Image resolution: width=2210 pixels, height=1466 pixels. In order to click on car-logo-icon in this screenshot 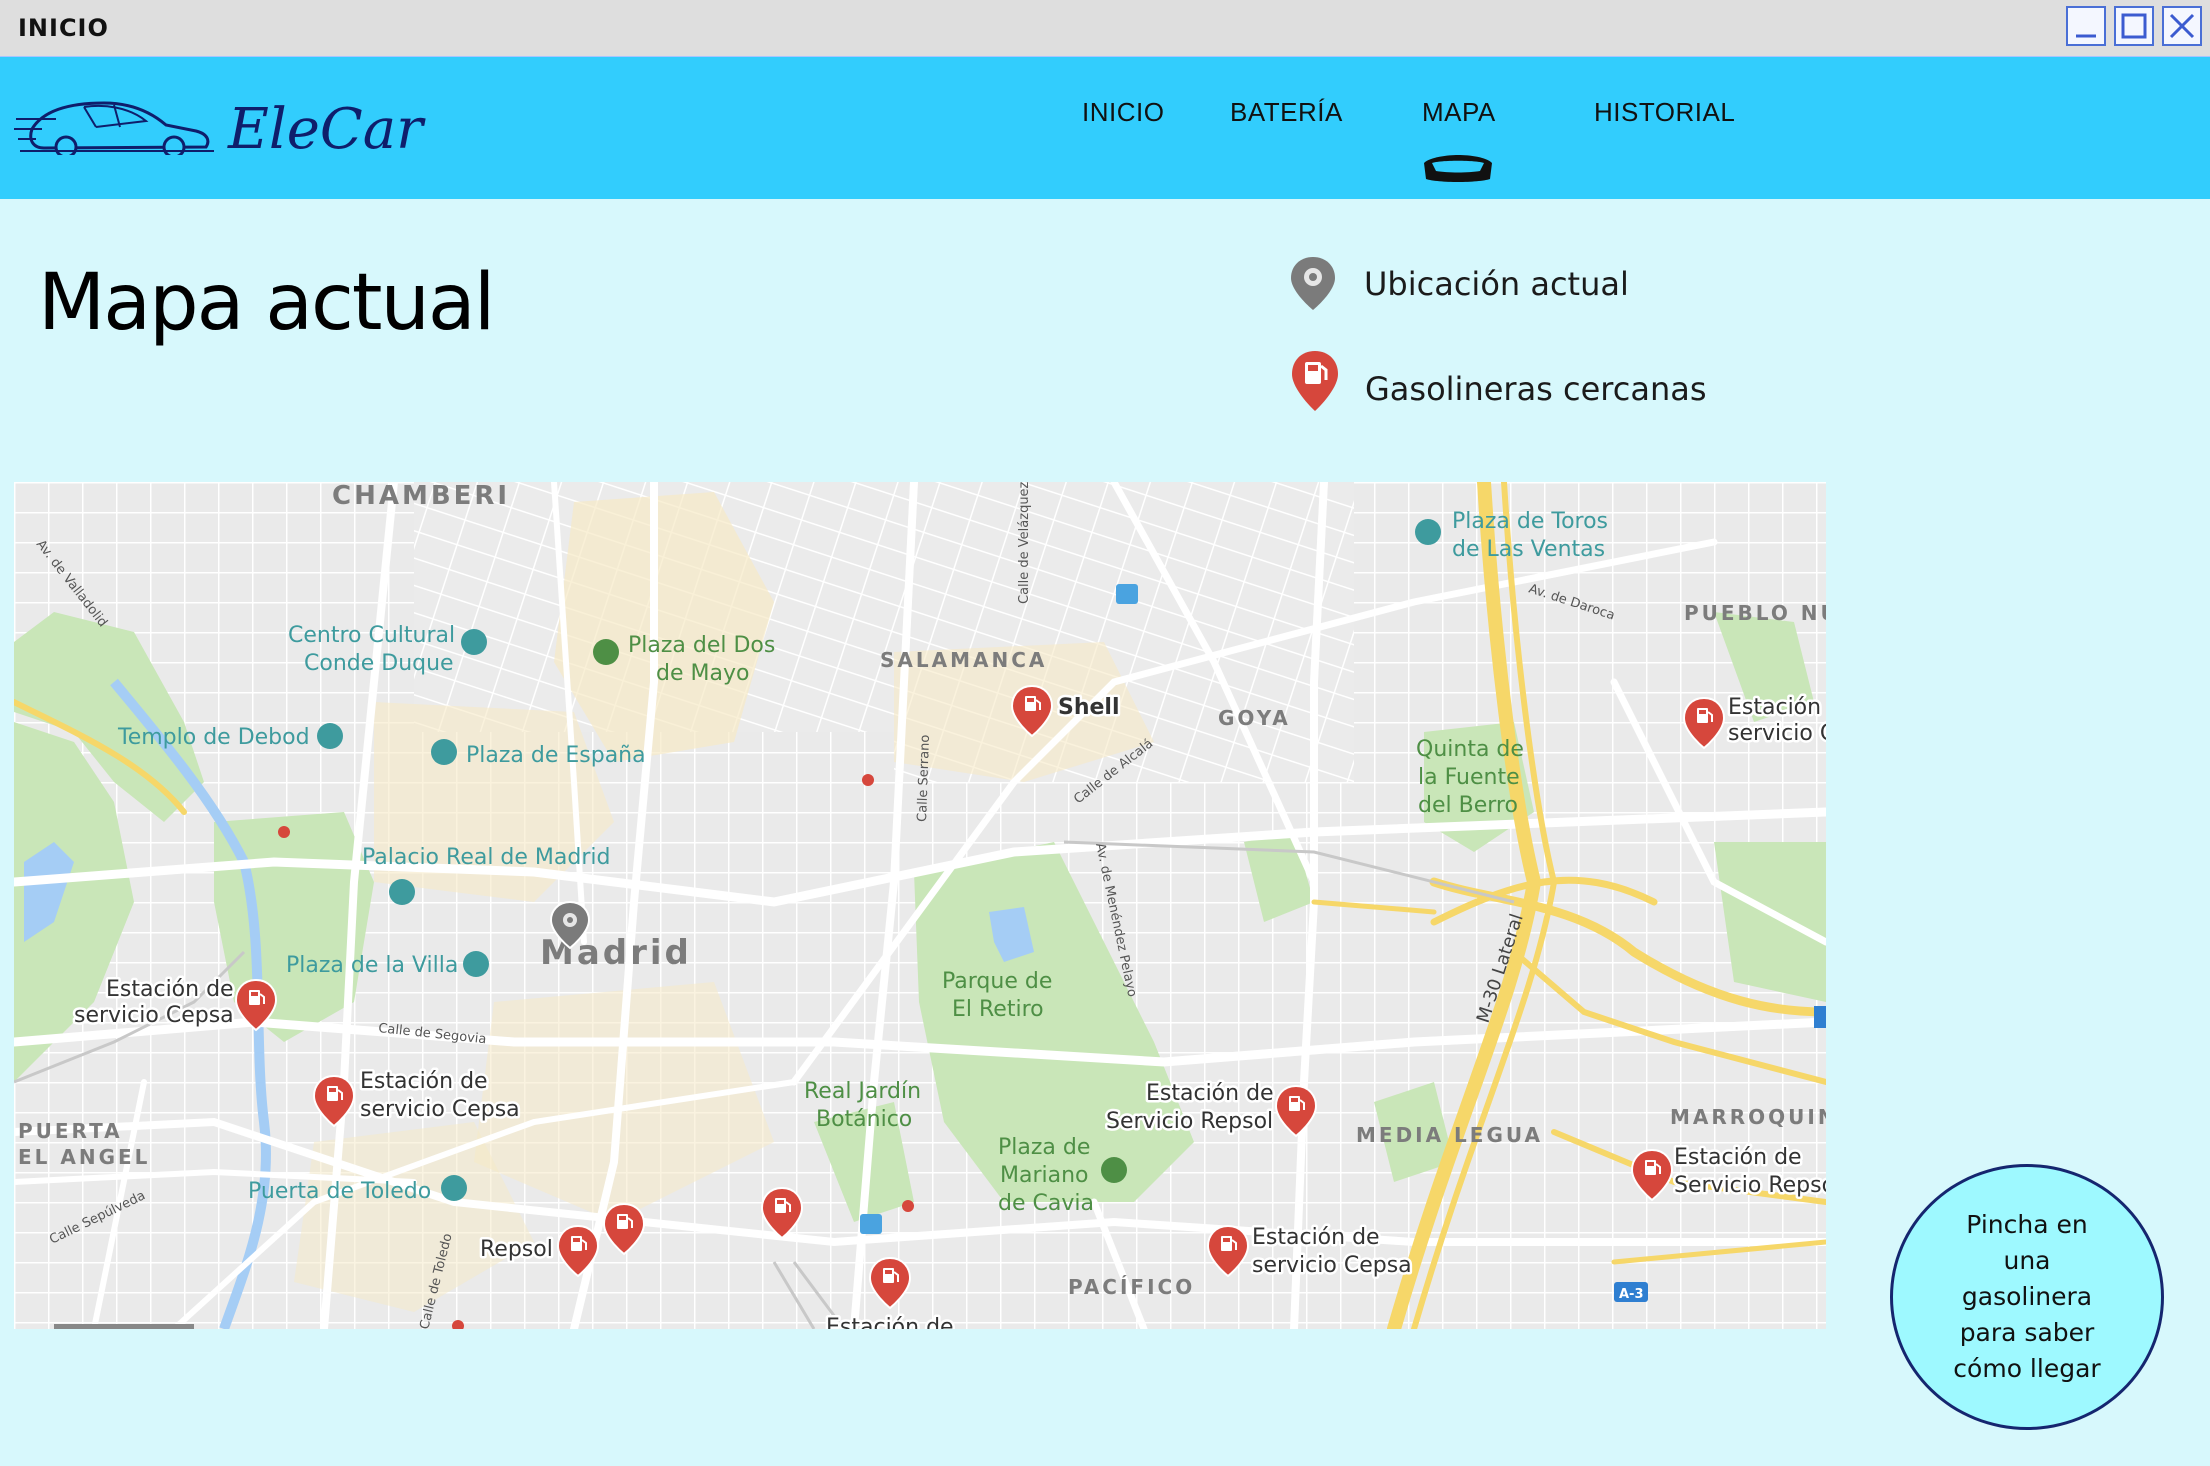, I will do `click(114, 128)`.